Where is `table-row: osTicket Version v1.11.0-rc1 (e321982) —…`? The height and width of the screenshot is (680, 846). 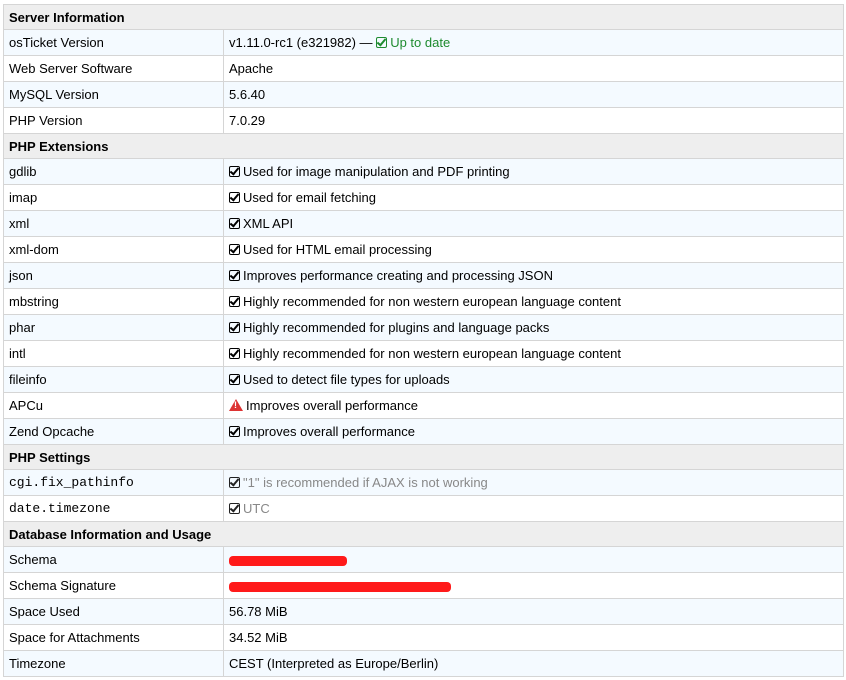
table-row: osTicket Version v1.11.0-rc1 (e321982) —… is located at coordinates (423, 42).